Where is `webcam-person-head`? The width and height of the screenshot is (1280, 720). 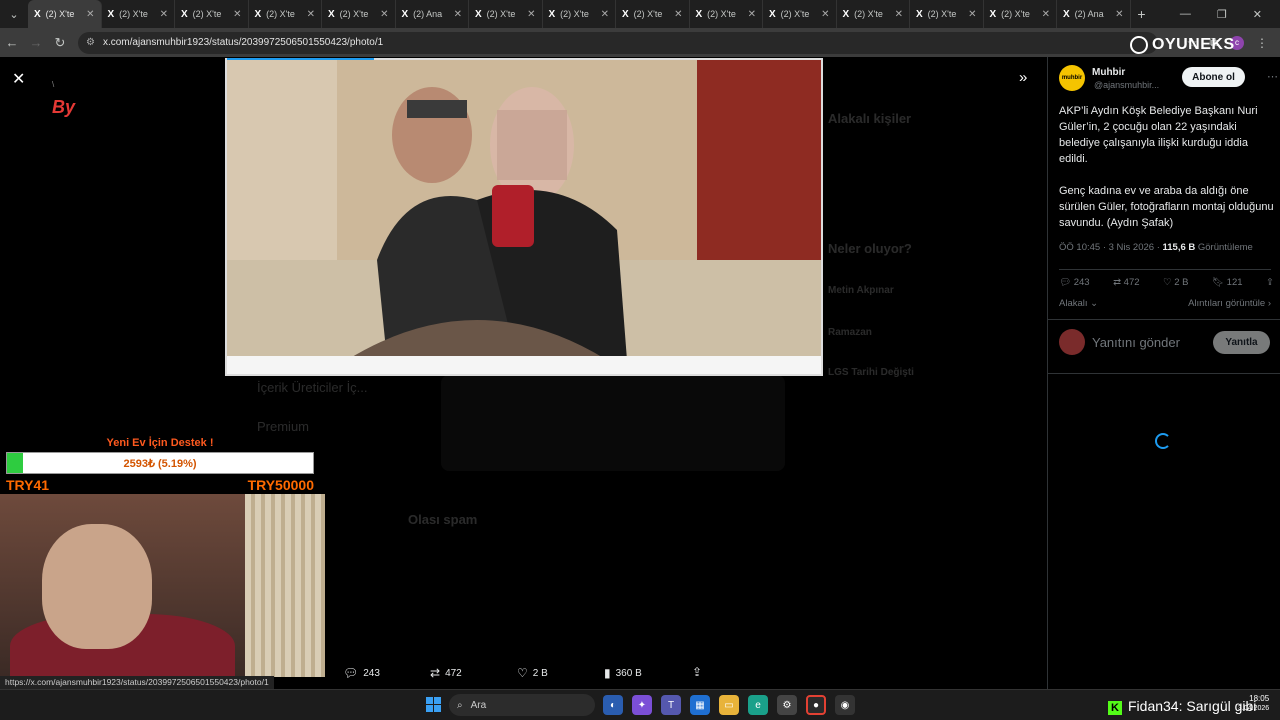 webcam-person-head is located at coordinates (97, 586).